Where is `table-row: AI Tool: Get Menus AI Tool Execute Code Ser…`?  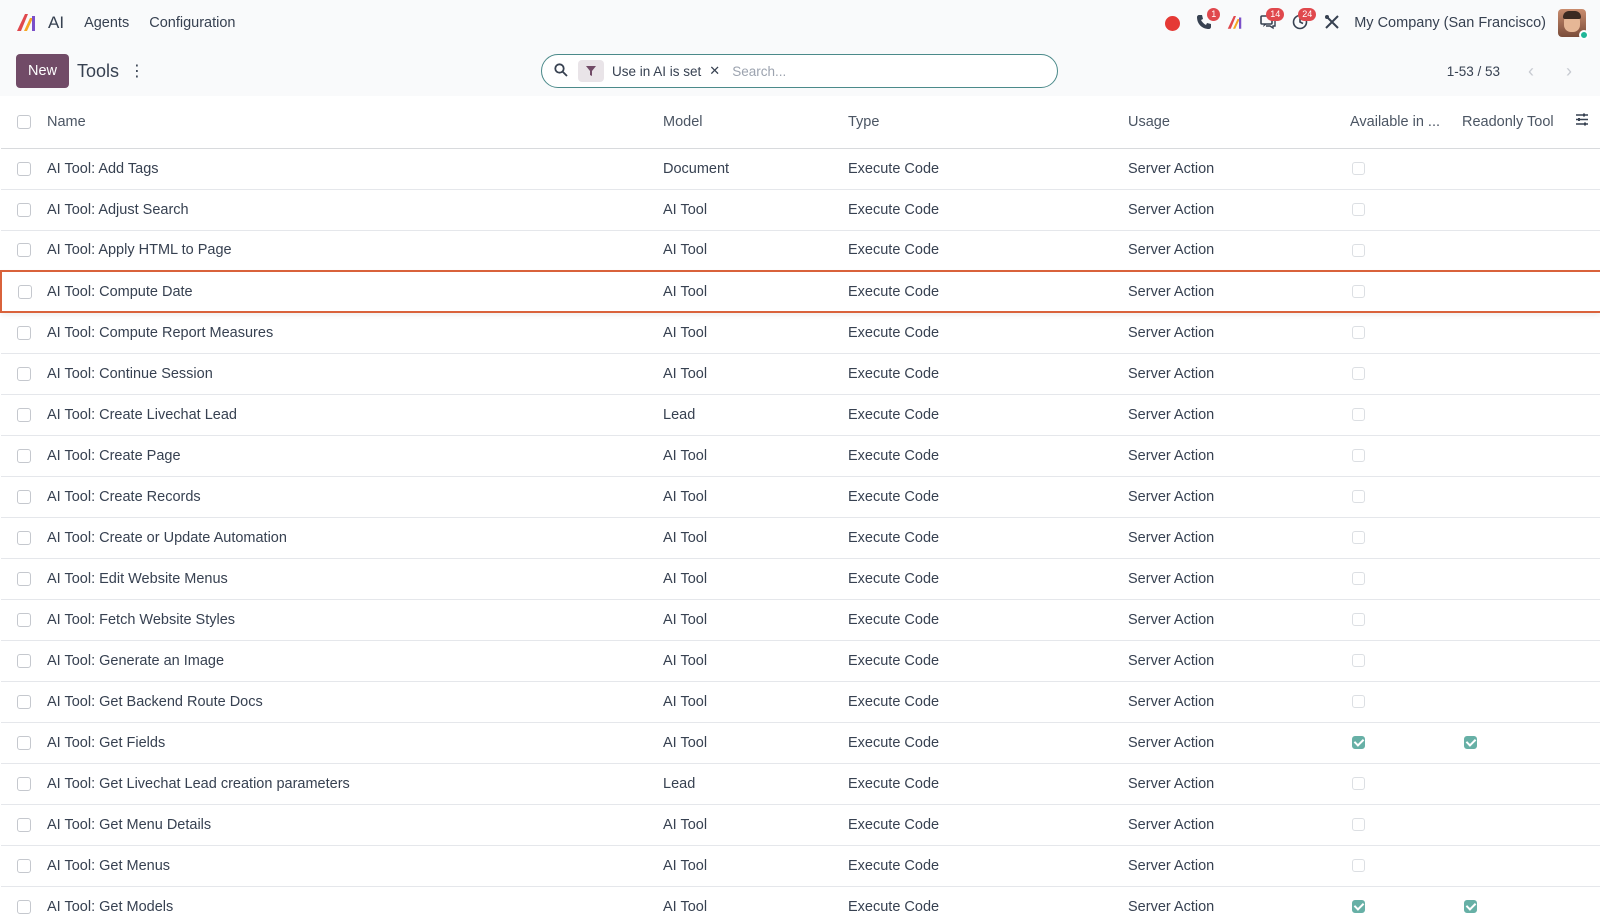
table-row: AI Tool: Get Menus AI Tool Execute Code Ser… is located at coordinates (800, 866).